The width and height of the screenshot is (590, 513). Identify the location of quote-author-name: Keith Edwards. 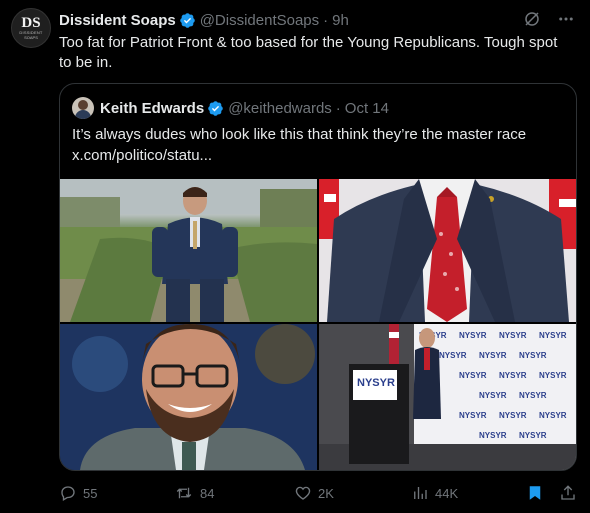
(152, 108).